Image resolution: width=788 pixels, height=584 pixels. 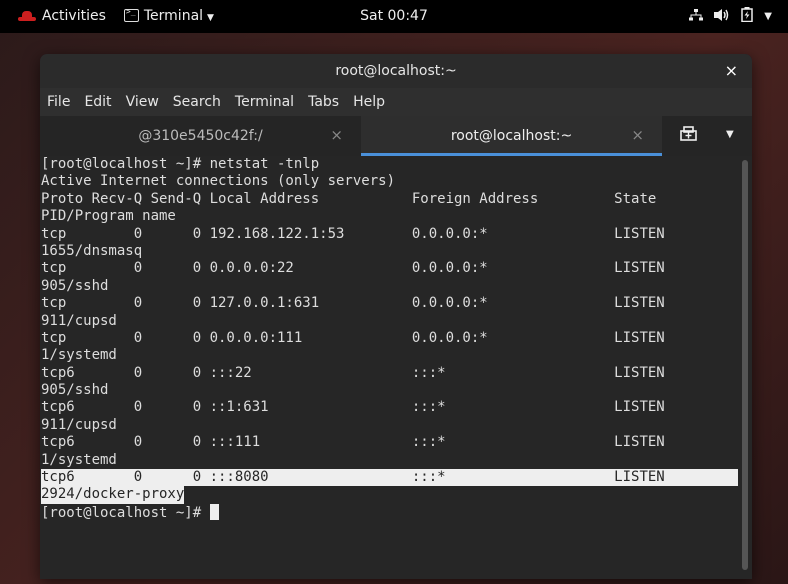 What do you see at coordinates (353, 303) in the screenshot?
I see `terminal-line: tcp 0 0 127.0.0.1:631 0.0.0.0:* LISTEN` at bounding box center [353, 303].